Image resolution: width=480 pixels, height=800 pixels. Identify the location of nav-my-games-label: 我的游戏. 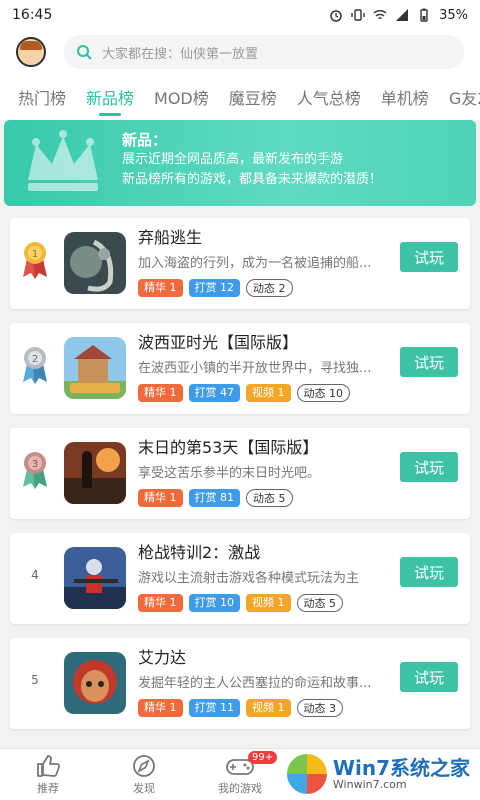
(240, 788).